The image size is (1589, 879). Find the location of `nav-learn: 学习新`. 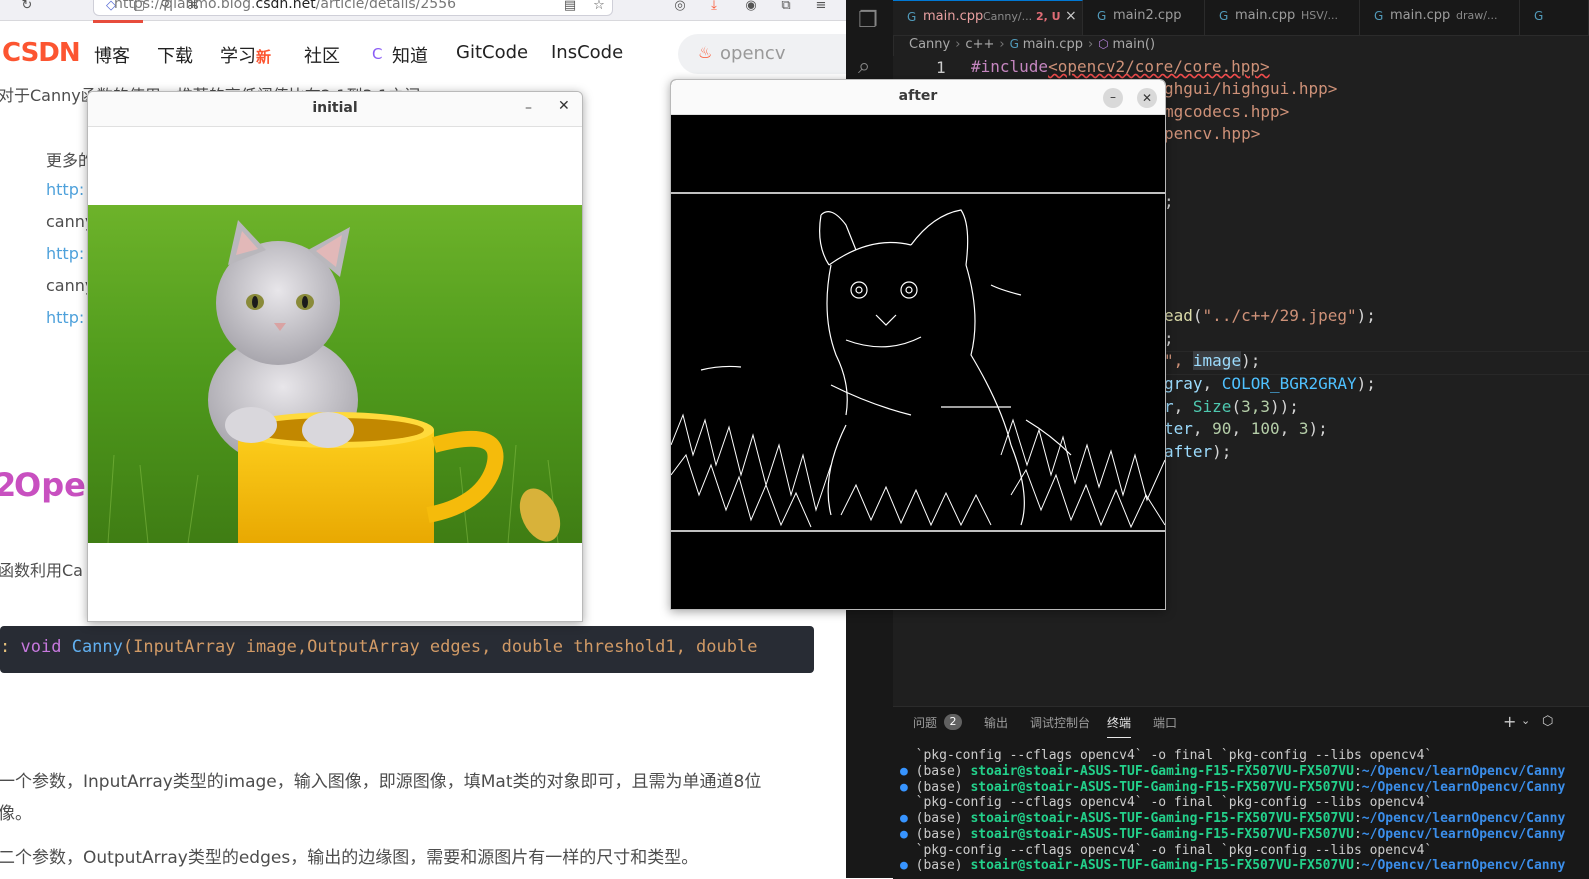

nav-learn: 学习新 is located at coordinates (245, 55).